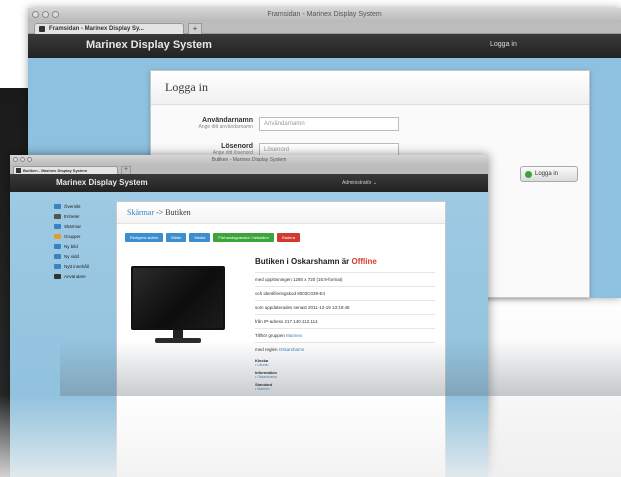 This screenshot has height=477, width=621. Describe the element at coordinates (57, 226) in the screenshot. I see `screens-icon` at that location.